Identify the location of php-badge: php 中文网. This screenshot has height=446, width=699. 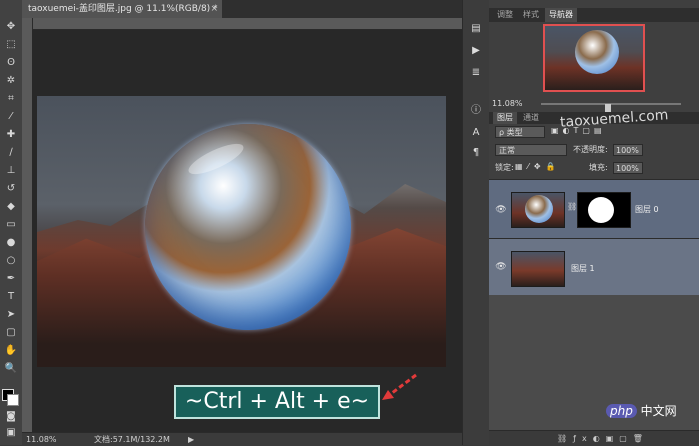
(641, 410).